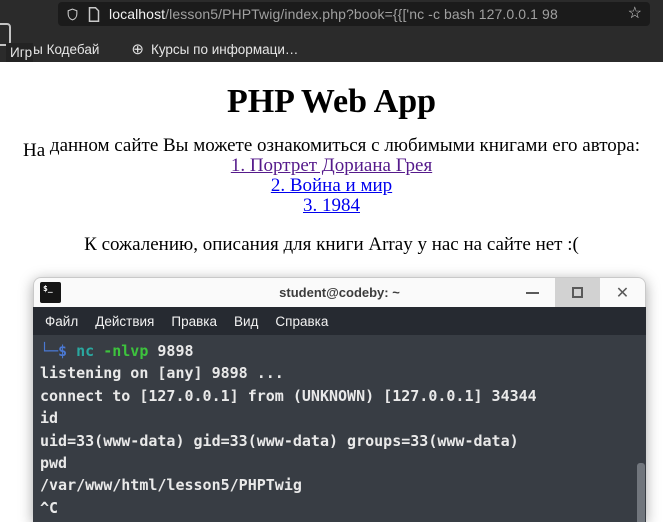 This screenshot has height=522, width=663. What do you see at coordinates (66, 49) in the screenshot?
I see `bookmark-label-rest: ы Кодебай` at bounding box center [66, 49].